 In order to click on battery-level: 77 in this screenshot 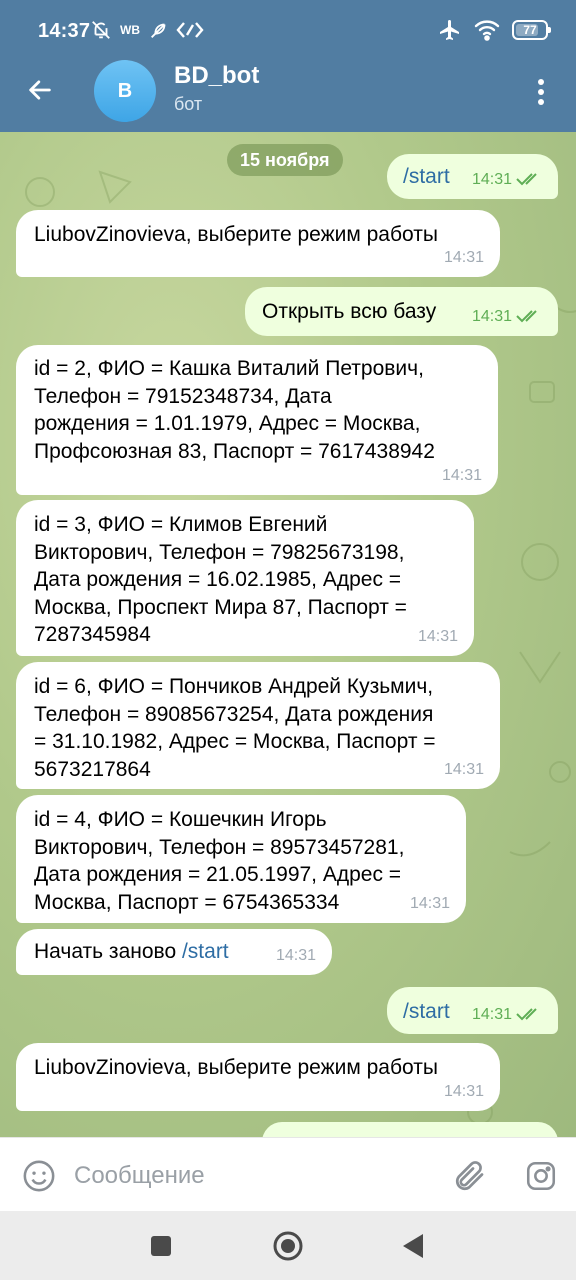, I will do `click(530, 30)`.